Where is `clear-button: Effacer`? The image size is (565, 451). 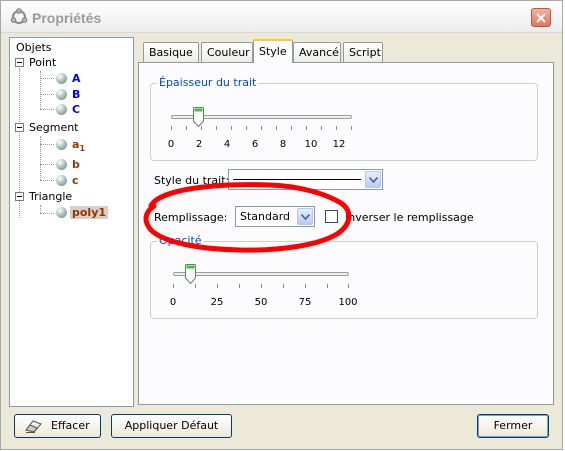
clear-button: Effacer is located at coordinates (57, 426).